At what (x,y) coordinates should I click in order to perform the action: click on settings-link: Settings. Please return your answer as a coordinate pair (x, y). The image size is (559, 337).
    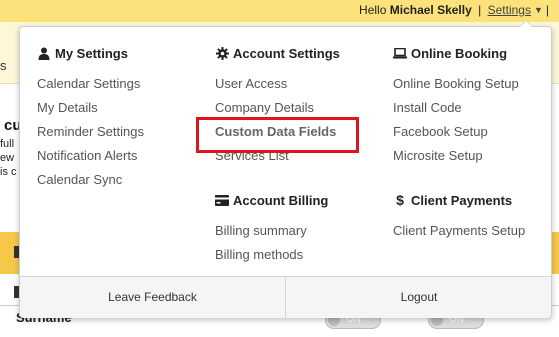
    Looking at the image, I should click on (509, 10).